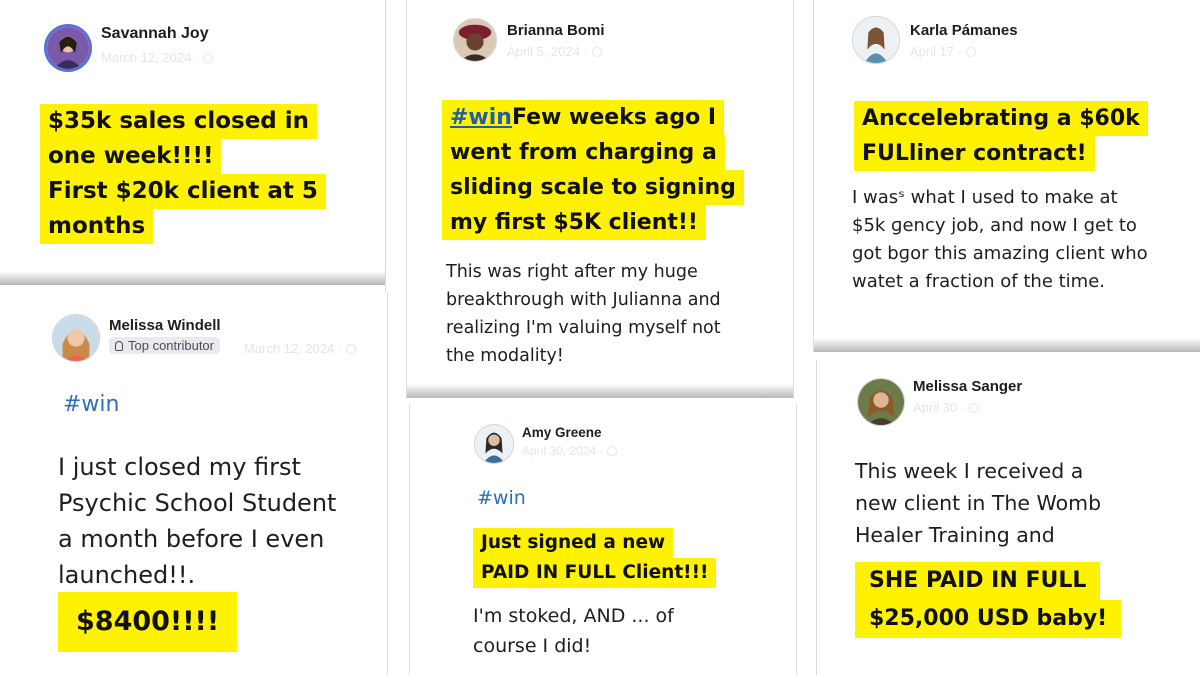 This screenshot has height=675, width=1200. What do you see at coordinates (964, 30) in the screenshot?
I see `author-name: Karla Pámanes` at bounding box center [964, 30].